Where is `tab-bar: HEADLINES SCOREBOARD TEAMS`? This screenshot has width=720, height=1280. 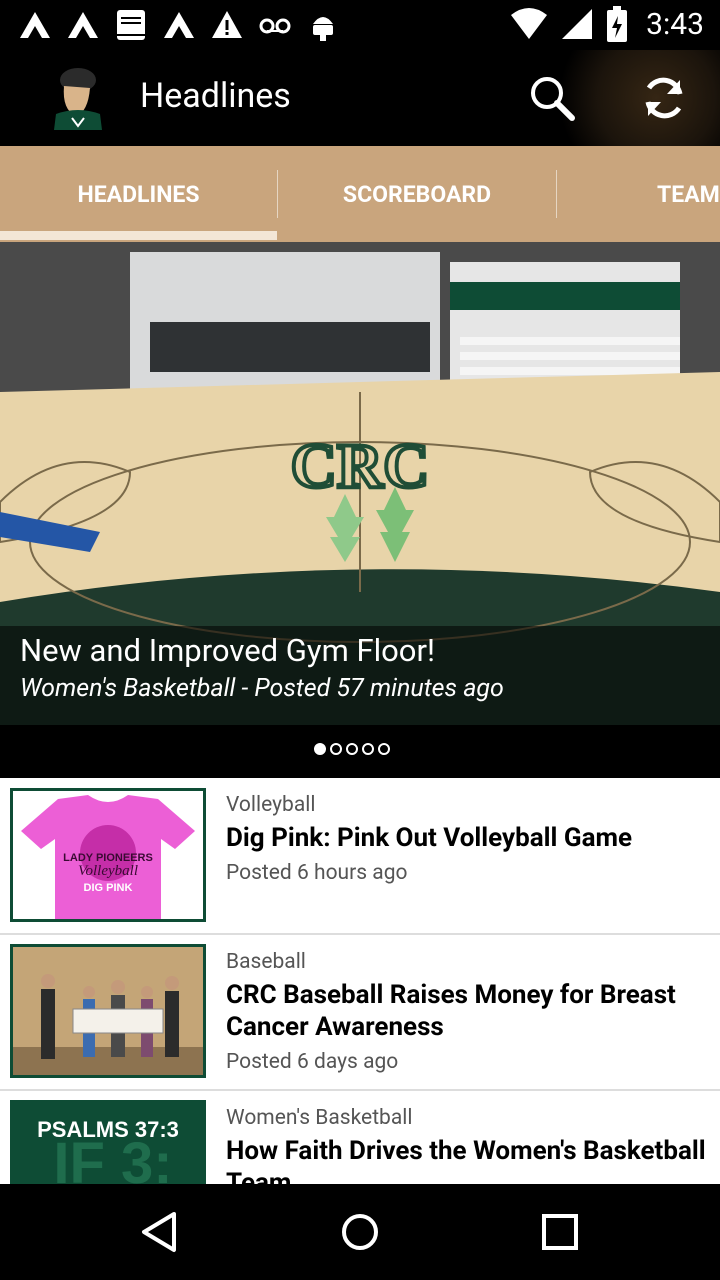
tab-bar: HEADLINES SCOREBOARD TEAMS is located at coordinates (360, 194).